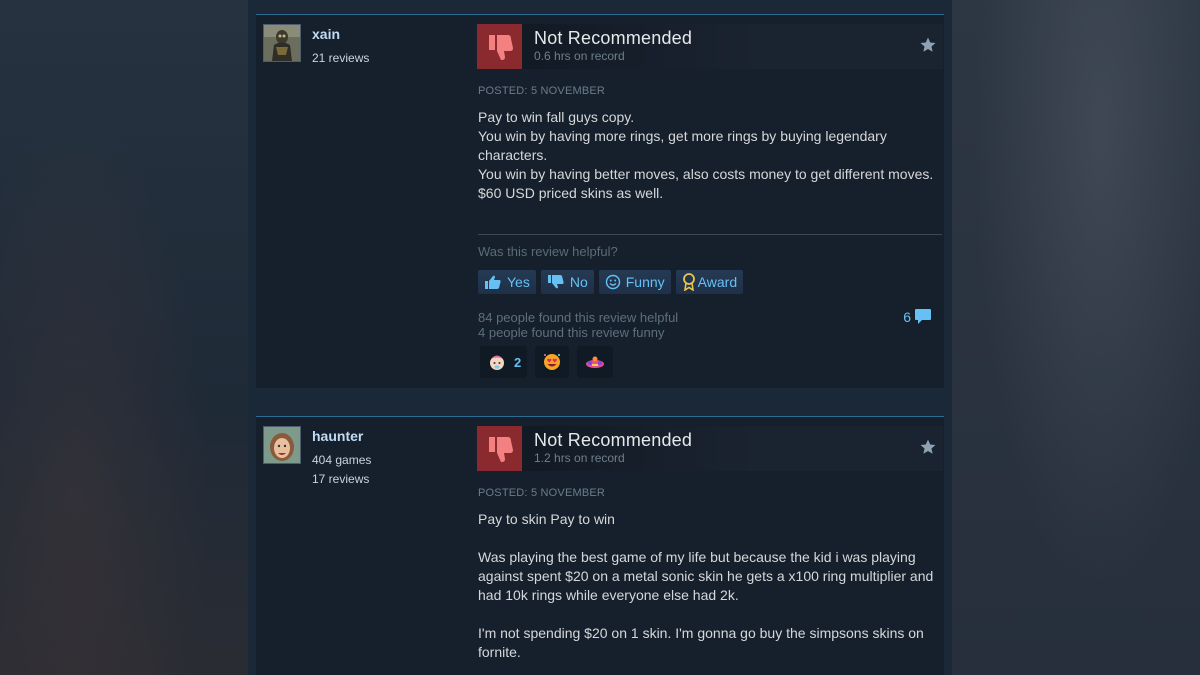  What do you see at coordinates (571, 193) in the screenshot?
I see `review-line: $60 USD priced skins as well.` at bounding box center [571, 193].